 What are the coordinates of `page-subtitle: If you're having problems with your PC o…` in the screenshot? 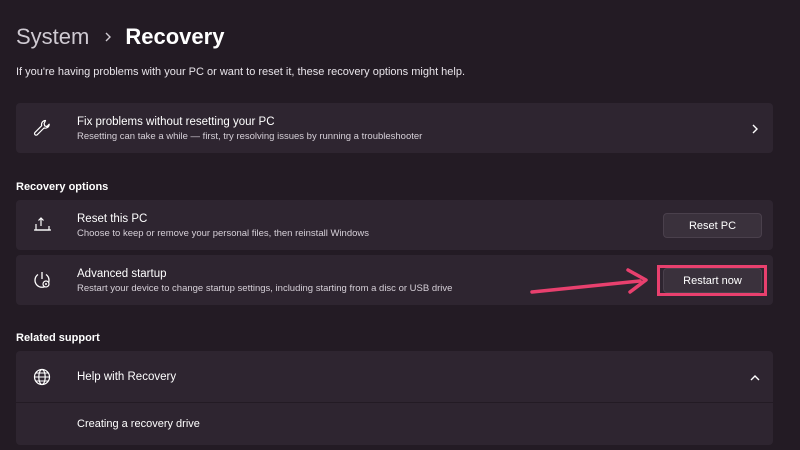 It's located at (241, 72).